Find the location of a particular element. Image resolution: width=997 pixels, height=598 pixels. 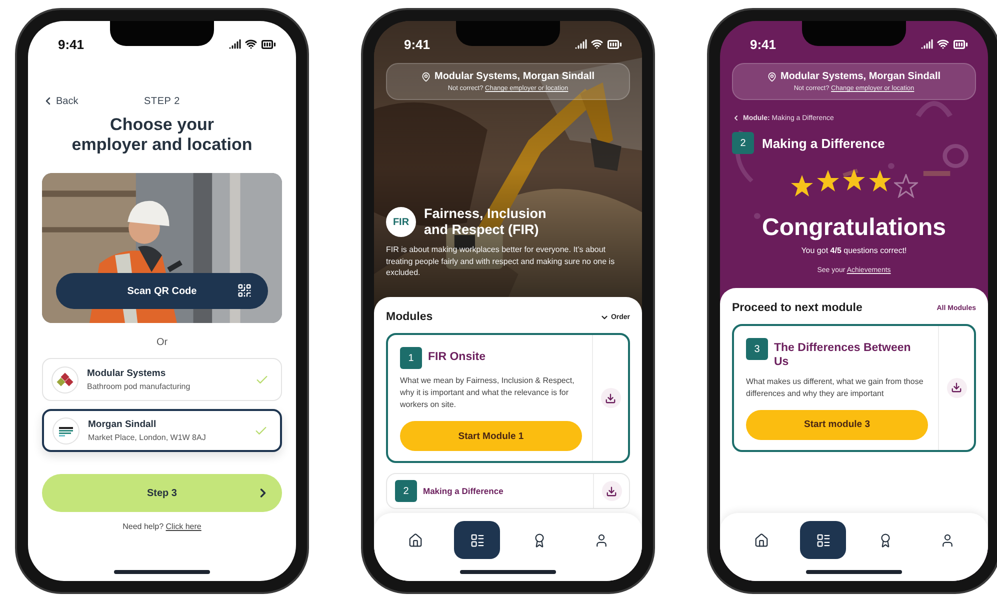

employer-name: Morgan Sindall is located at coordinates (123, 424).